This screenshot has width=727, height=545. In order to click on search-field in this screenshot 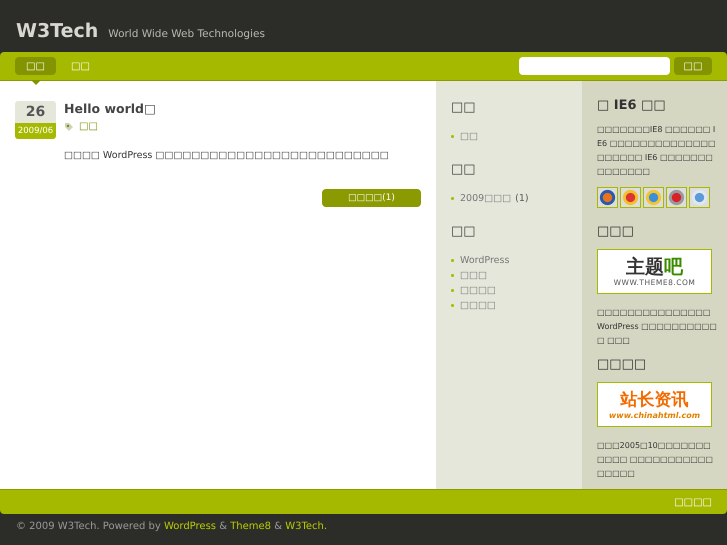, I will do `click(594, 66)`.